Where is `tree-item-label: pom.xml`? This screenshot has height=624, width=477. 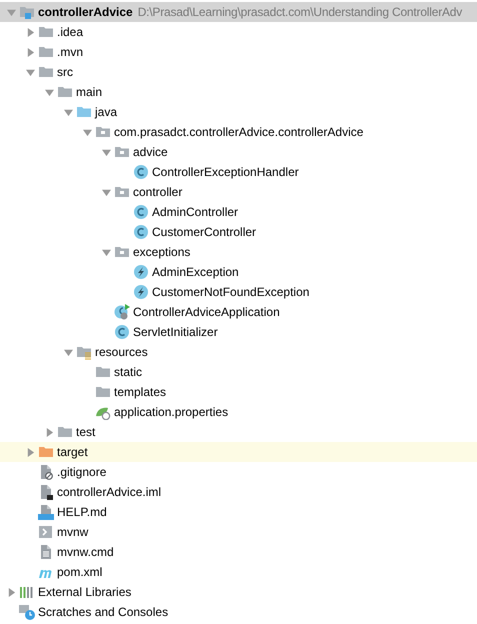
tree-item-label: pom.xml is located at coordinates (79, 572).